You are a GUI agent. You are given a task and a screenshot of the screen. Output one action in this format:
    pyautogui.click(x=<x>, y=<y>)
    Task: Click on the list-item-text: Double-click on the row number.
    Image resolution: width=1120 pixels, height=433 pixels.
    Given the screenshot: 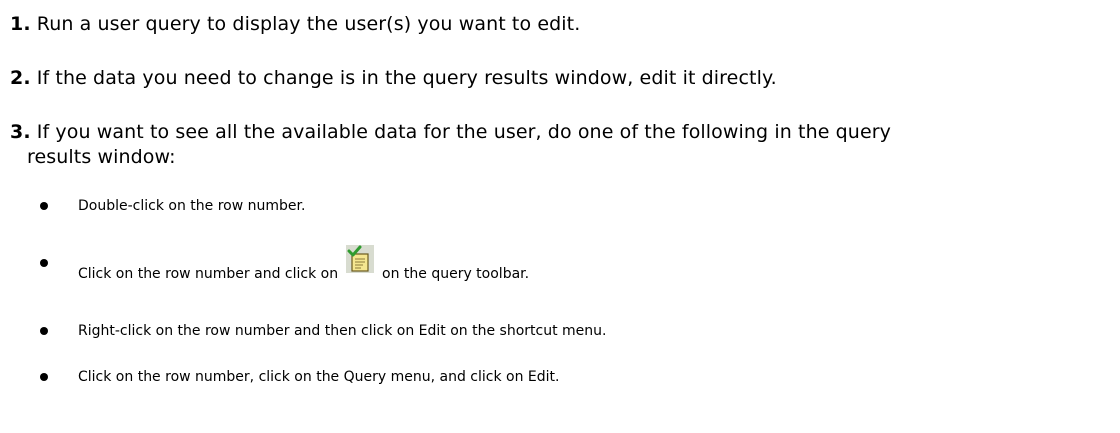 What is the action you would take?
    pyautogui.click(x=192, y=206)
    